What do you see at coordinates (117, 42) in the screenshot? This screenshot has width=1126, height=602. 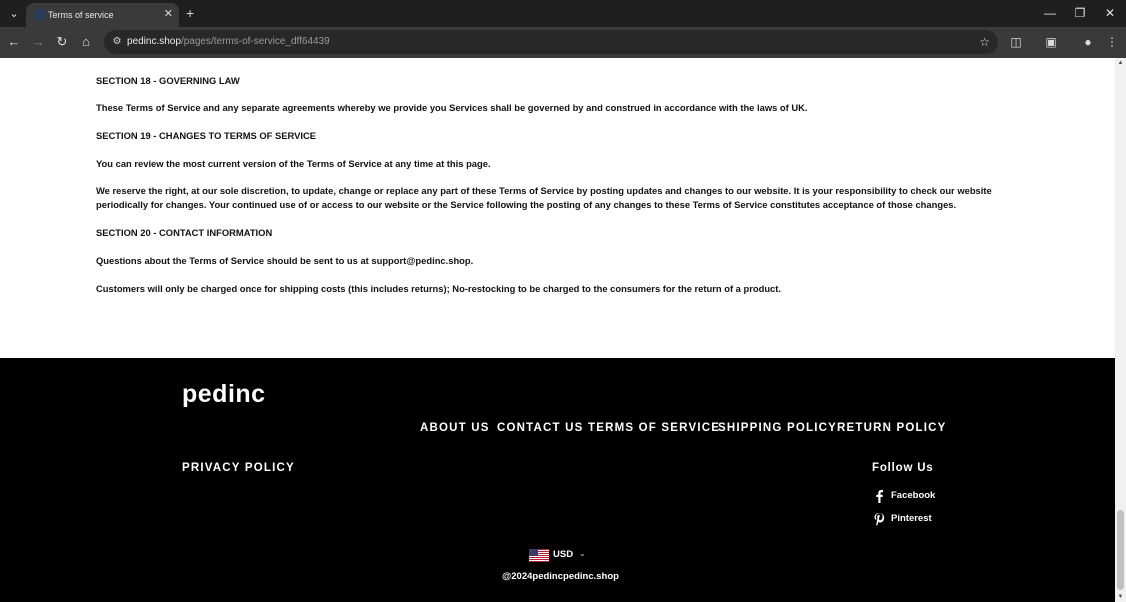 I see `site-info-icon: ⚙` at bounding box center [117, 42].